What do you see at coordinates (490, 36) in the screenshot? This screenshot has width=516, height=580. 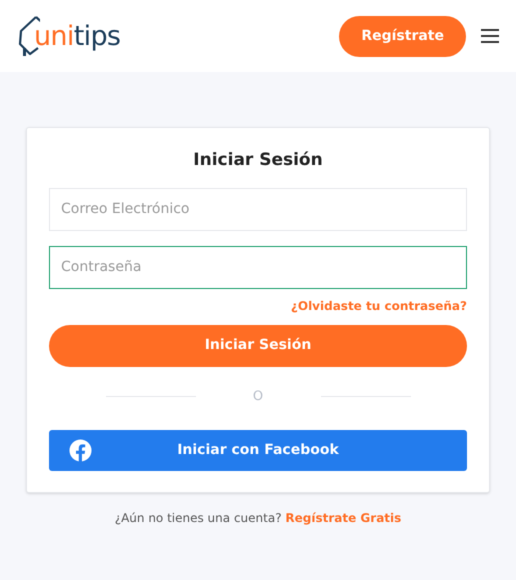 I see `menu-icon` at bounding box center [490, 36].